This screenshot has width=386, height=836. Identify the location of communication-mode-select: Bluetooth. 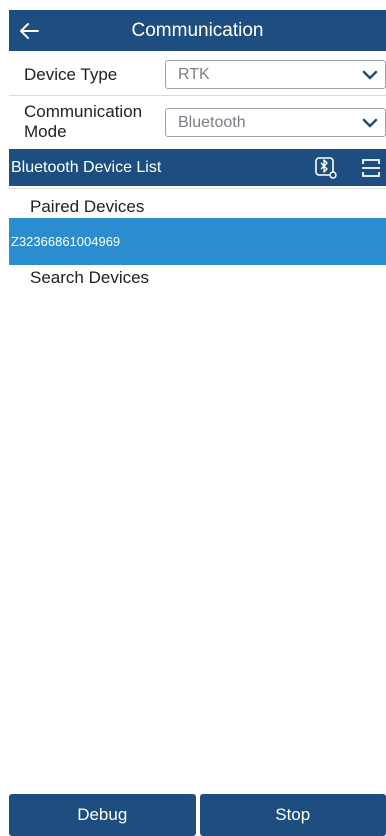
(275, 122).